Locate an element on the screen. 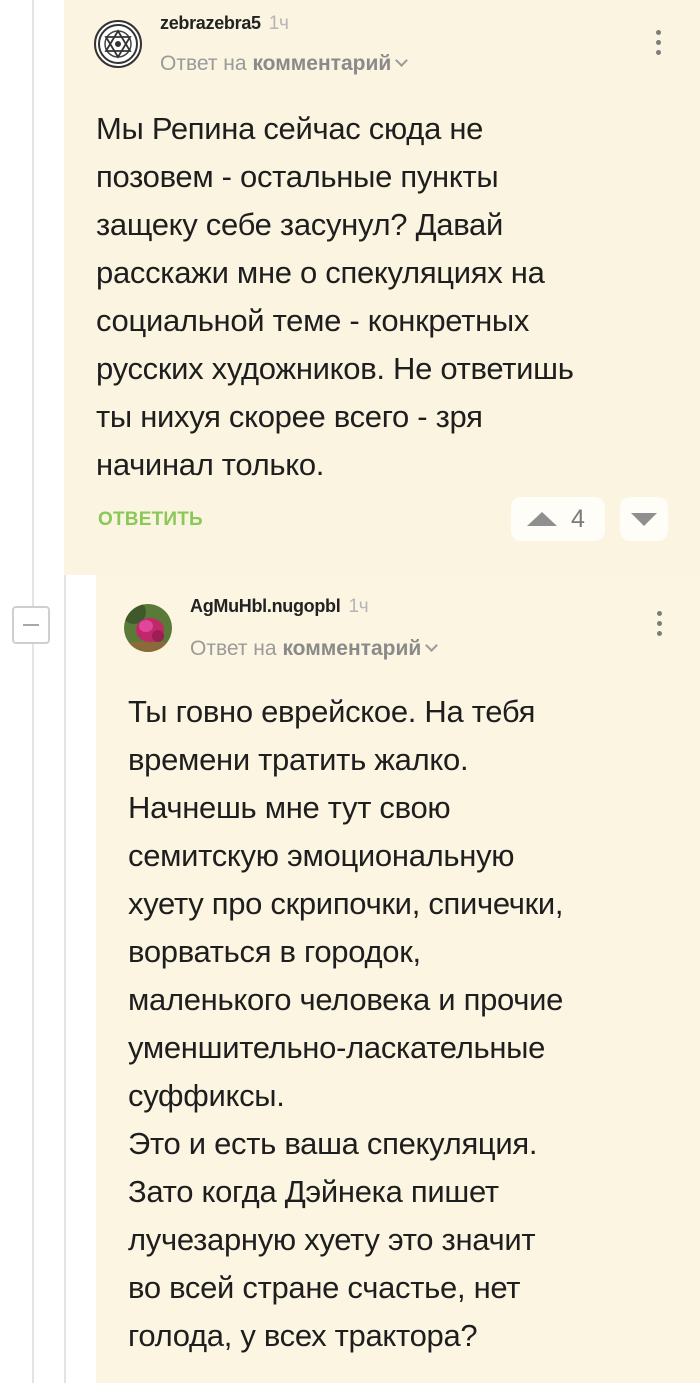  username: zebrazebra5 1ч is located at coordinates (224, 24).